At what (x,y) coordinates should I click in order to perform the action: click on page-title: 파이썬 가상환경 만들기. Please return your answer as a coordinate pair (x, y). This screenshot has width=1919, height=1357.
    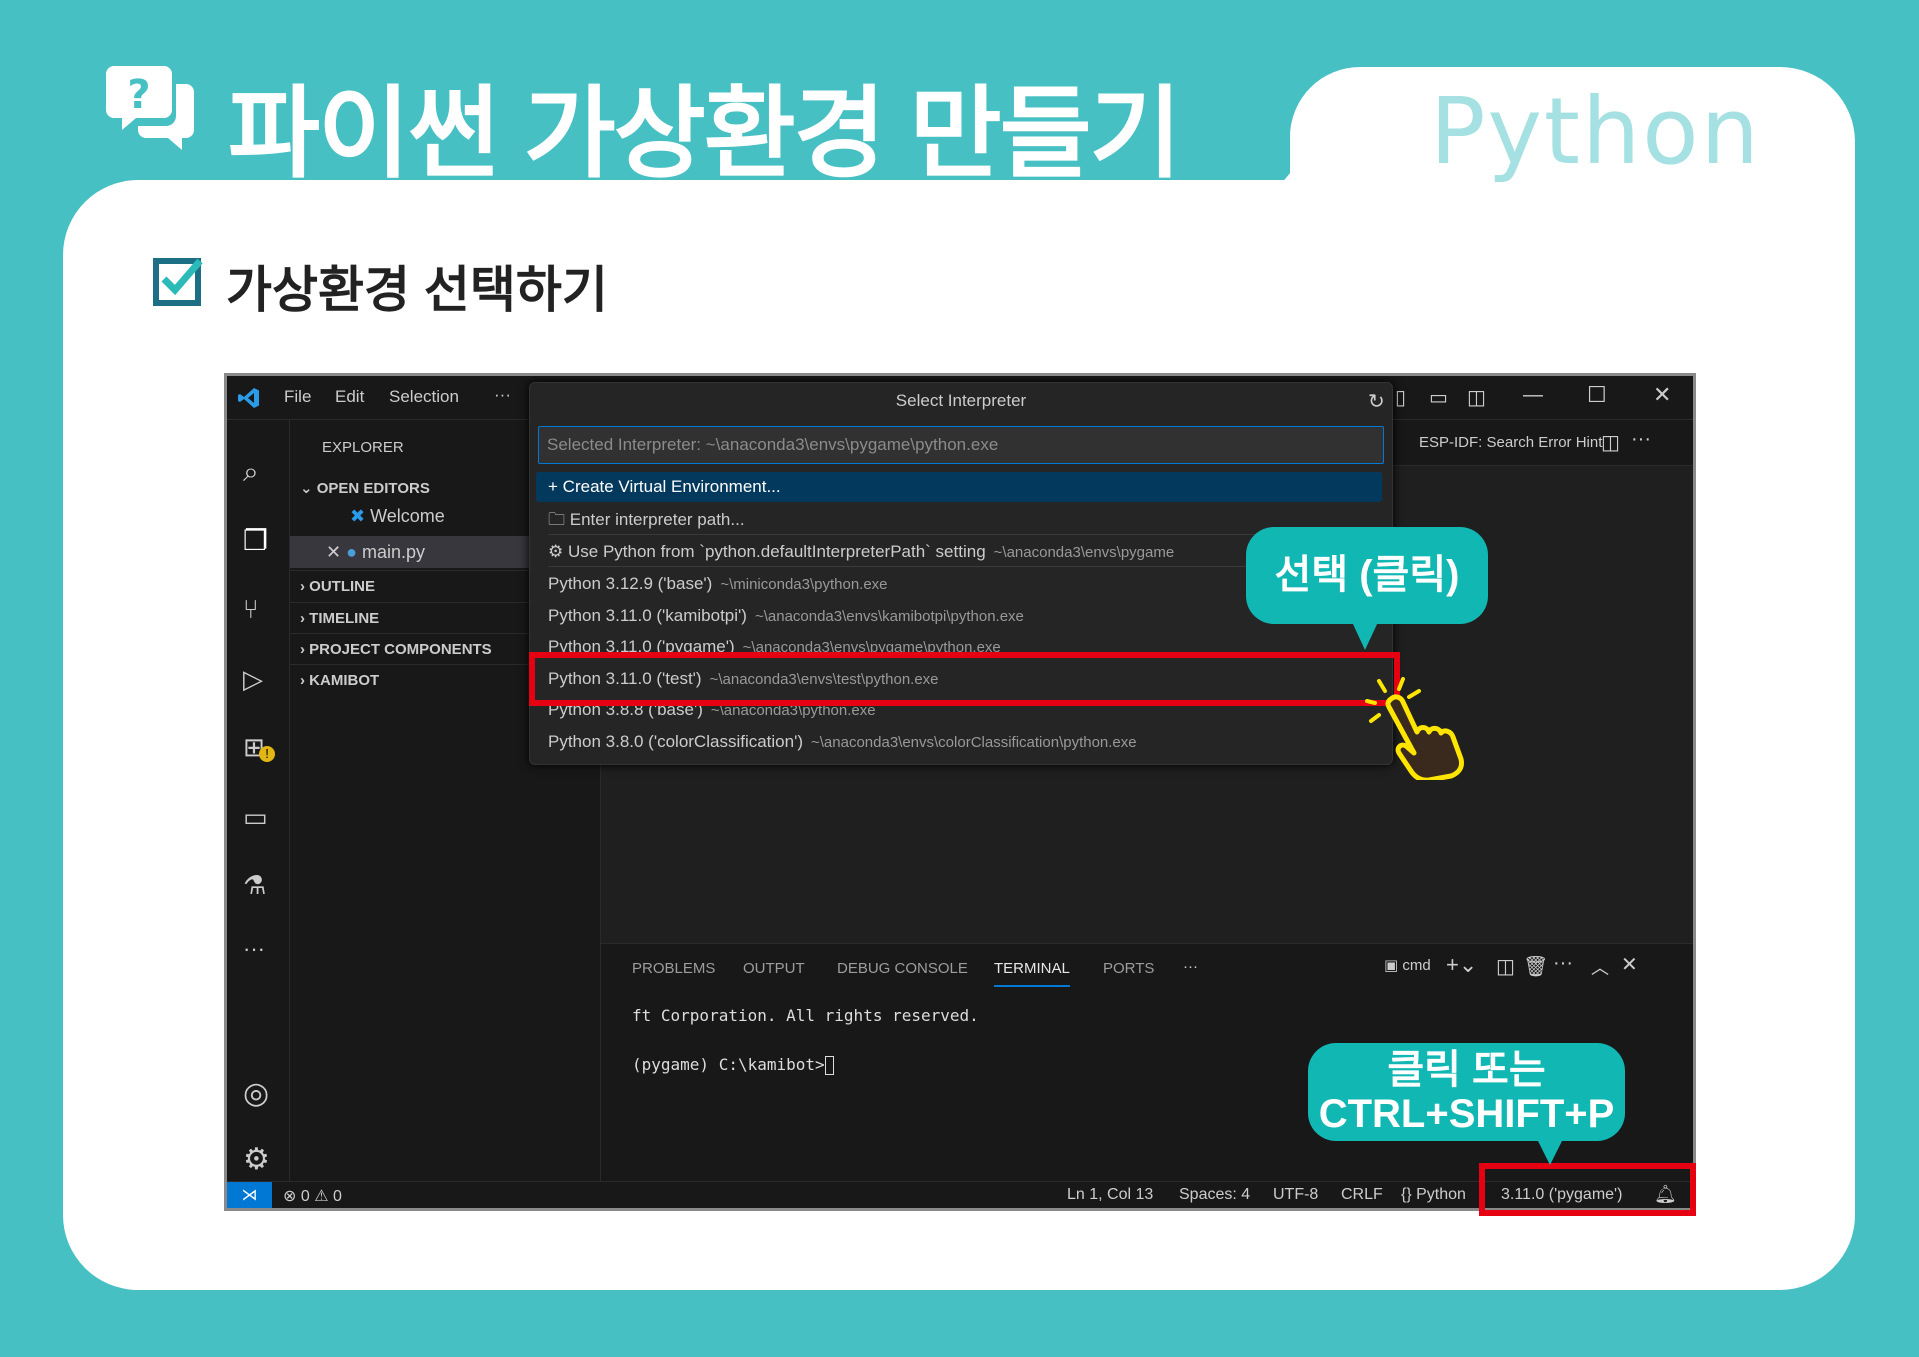
    Looking at the image, I should click on (705, 134).